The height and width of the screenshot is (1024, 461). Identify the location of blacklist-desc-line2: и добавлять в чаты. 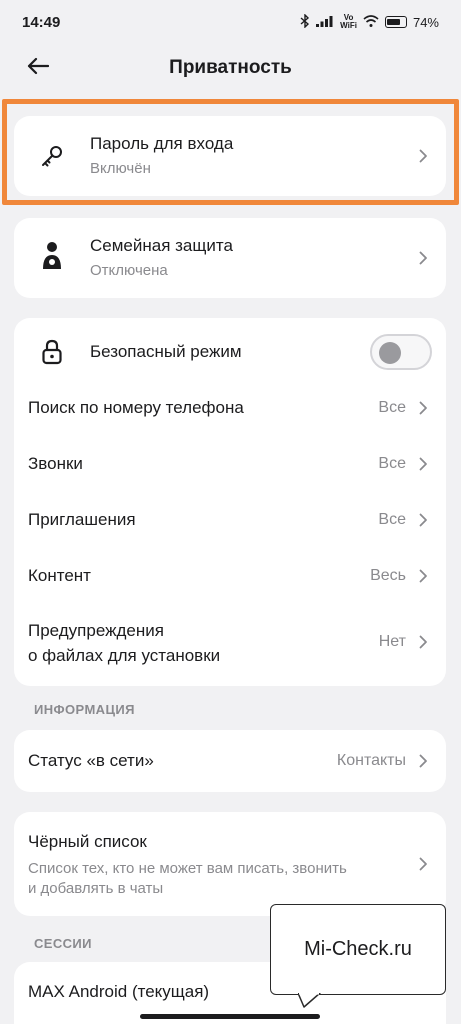
(96, 888).